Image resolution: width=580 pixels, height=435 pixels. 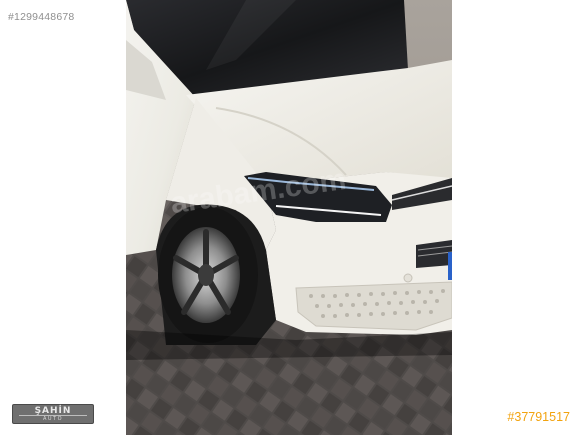 I want to click on license-plate-strip, so click(x=450, y=266).